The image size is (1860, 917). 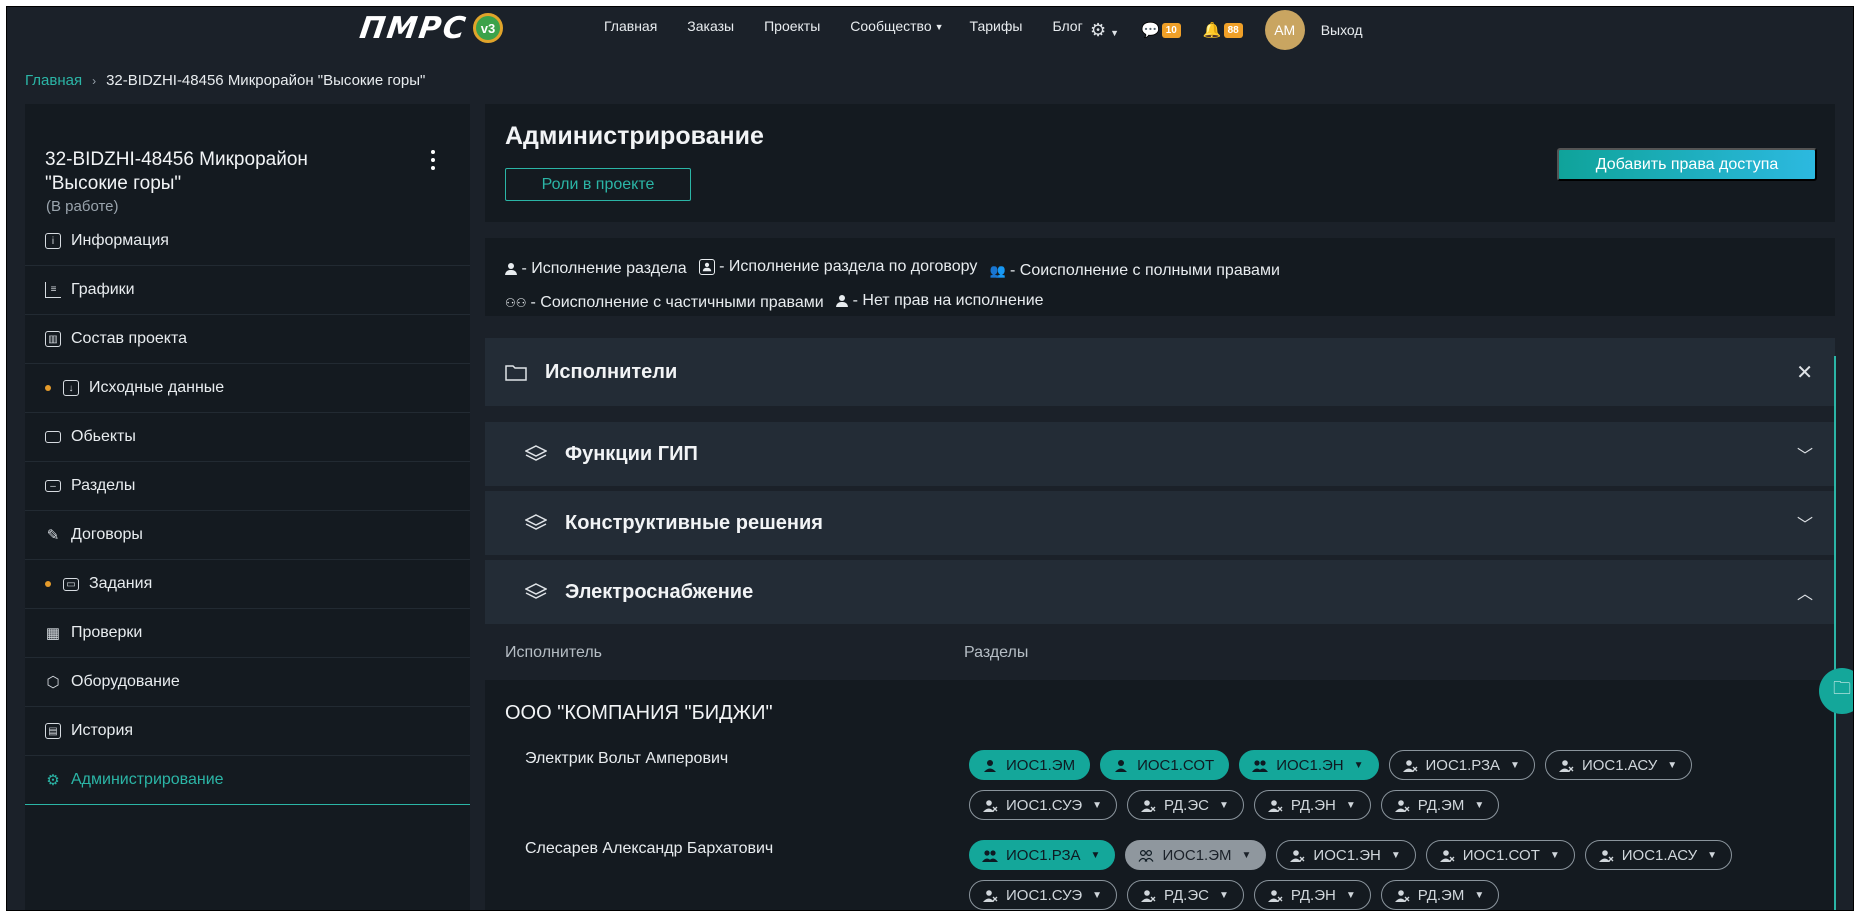 I want to click on avatar: АМ, so click(x=1284, y=30).